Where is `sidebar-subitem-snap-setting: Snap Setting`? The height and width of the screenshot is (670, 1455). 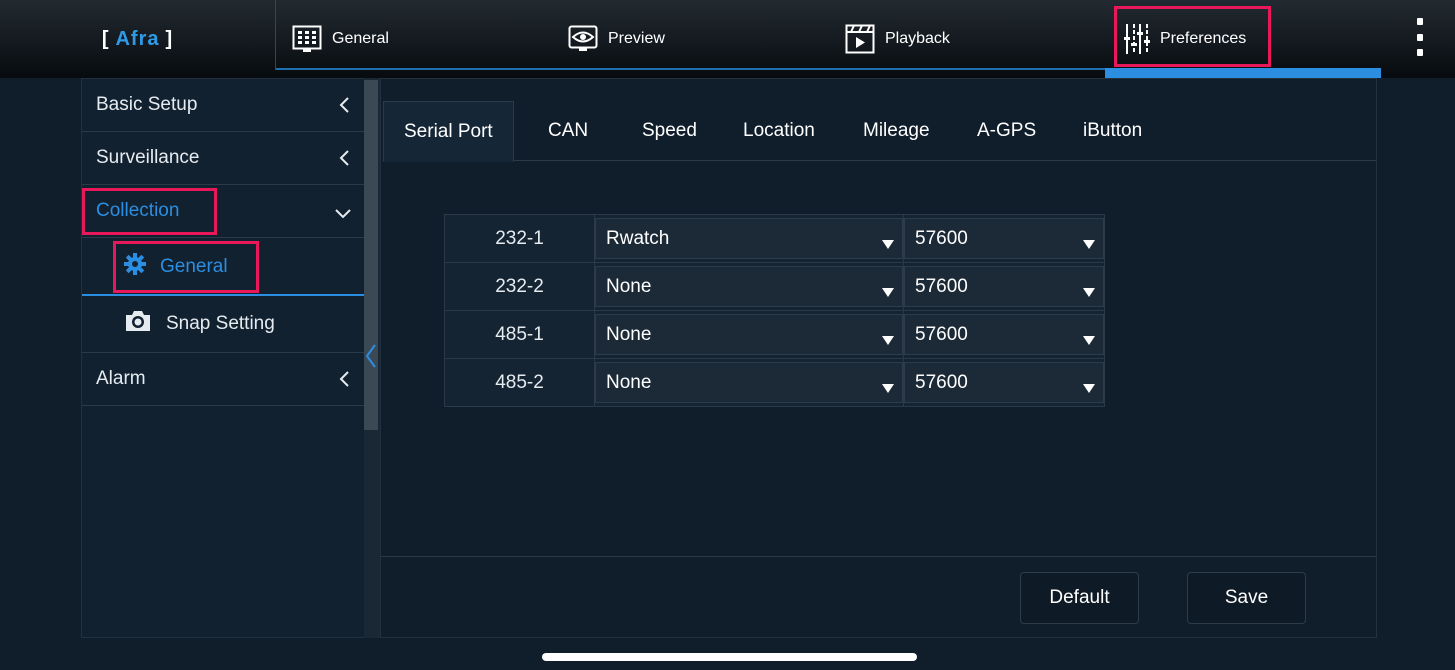
sidebar-subitem-snap-setting: Snap Setting is located at coordinates (223, 324).